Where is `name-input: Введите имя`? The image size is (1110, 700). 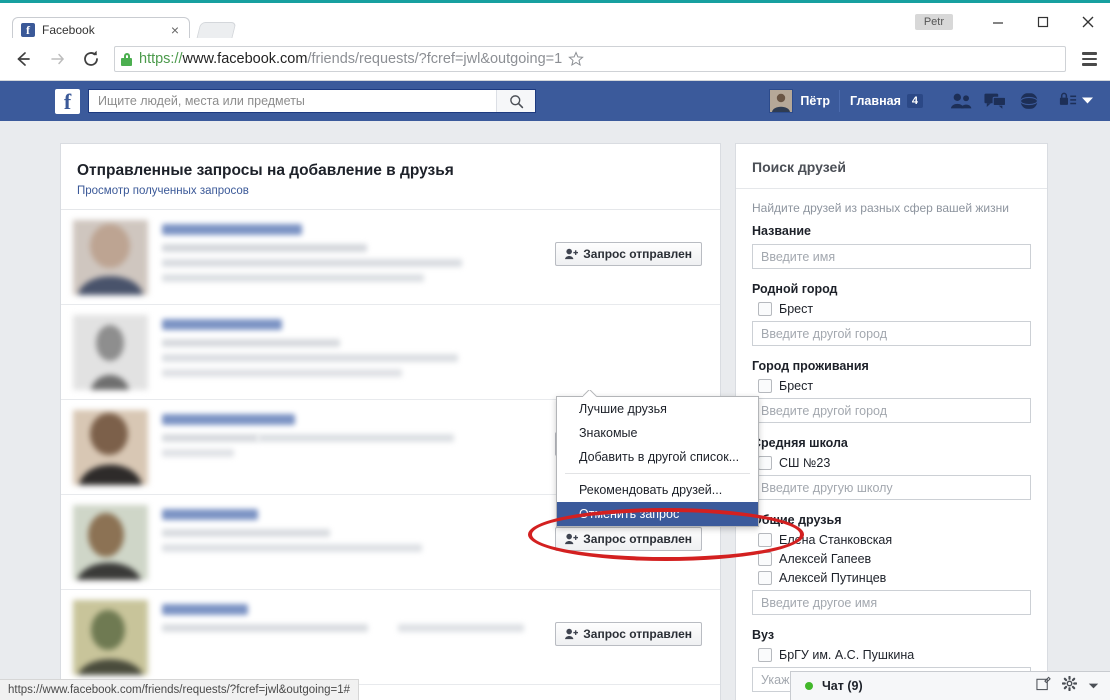
name-input: Введите имя is located at coordinates (891, 256).